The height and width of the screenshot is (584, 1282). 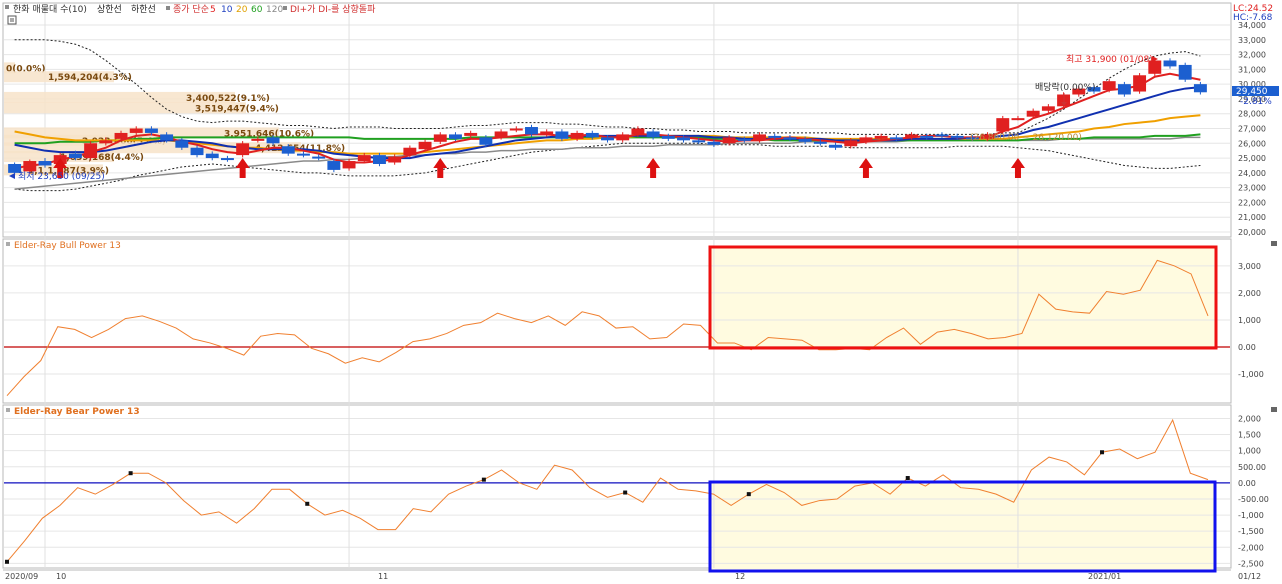 What do you see at coordinates (274, 10) in the screenshot?
I see `legend-ma120: 120` at bounding box center [274, 10].